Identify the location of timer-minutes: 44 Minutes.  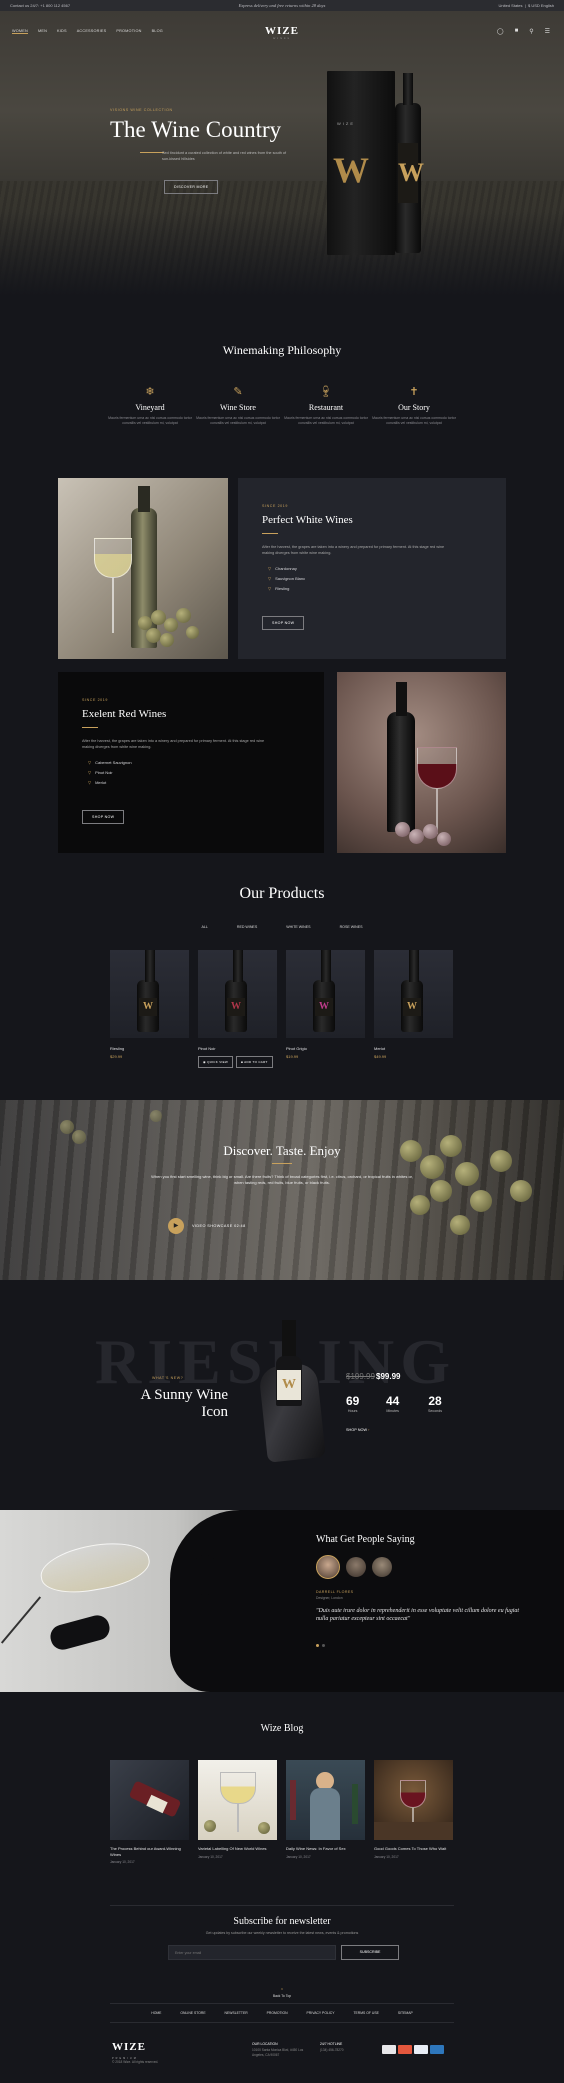
(393, 1403).